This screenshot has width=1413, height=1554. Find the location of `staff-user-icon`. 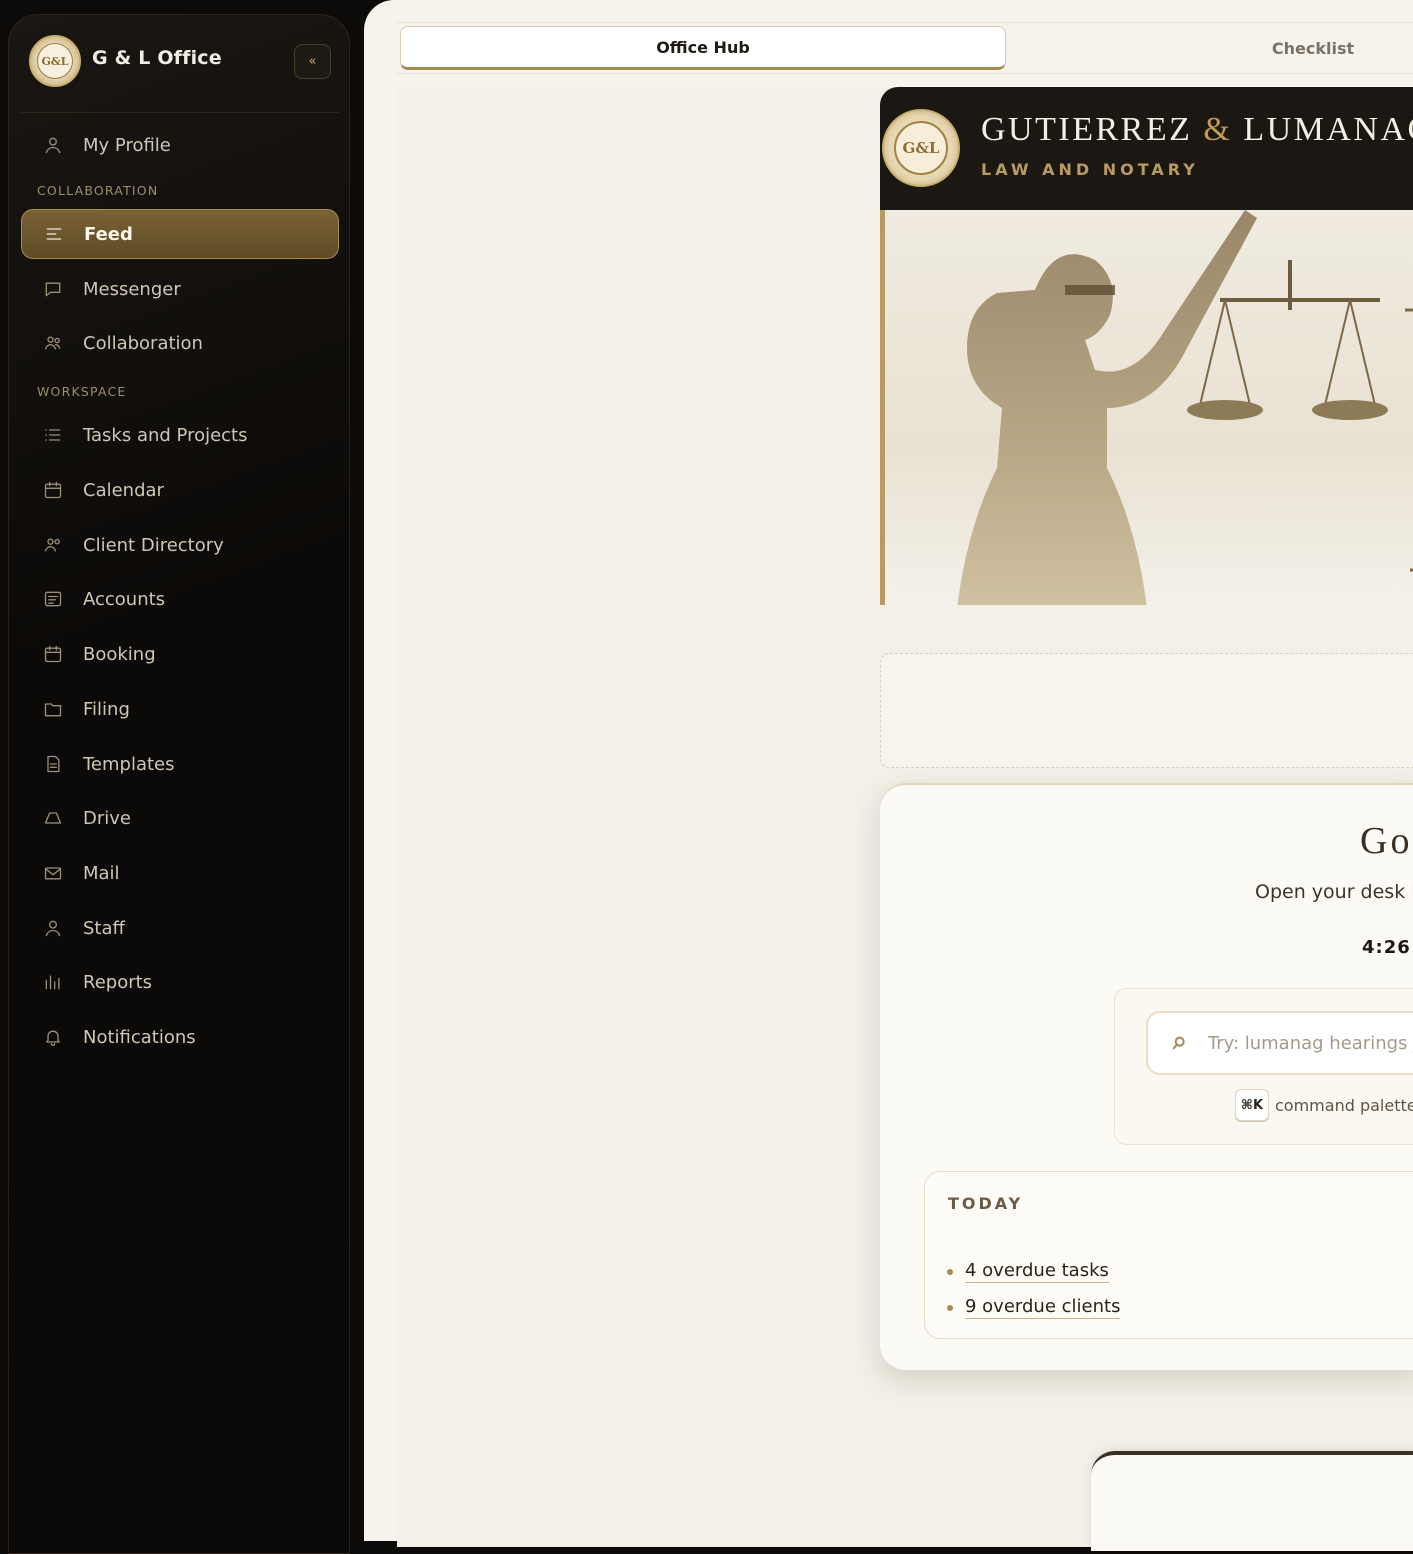

staff-user-icon is located at coordinates (53, 928).